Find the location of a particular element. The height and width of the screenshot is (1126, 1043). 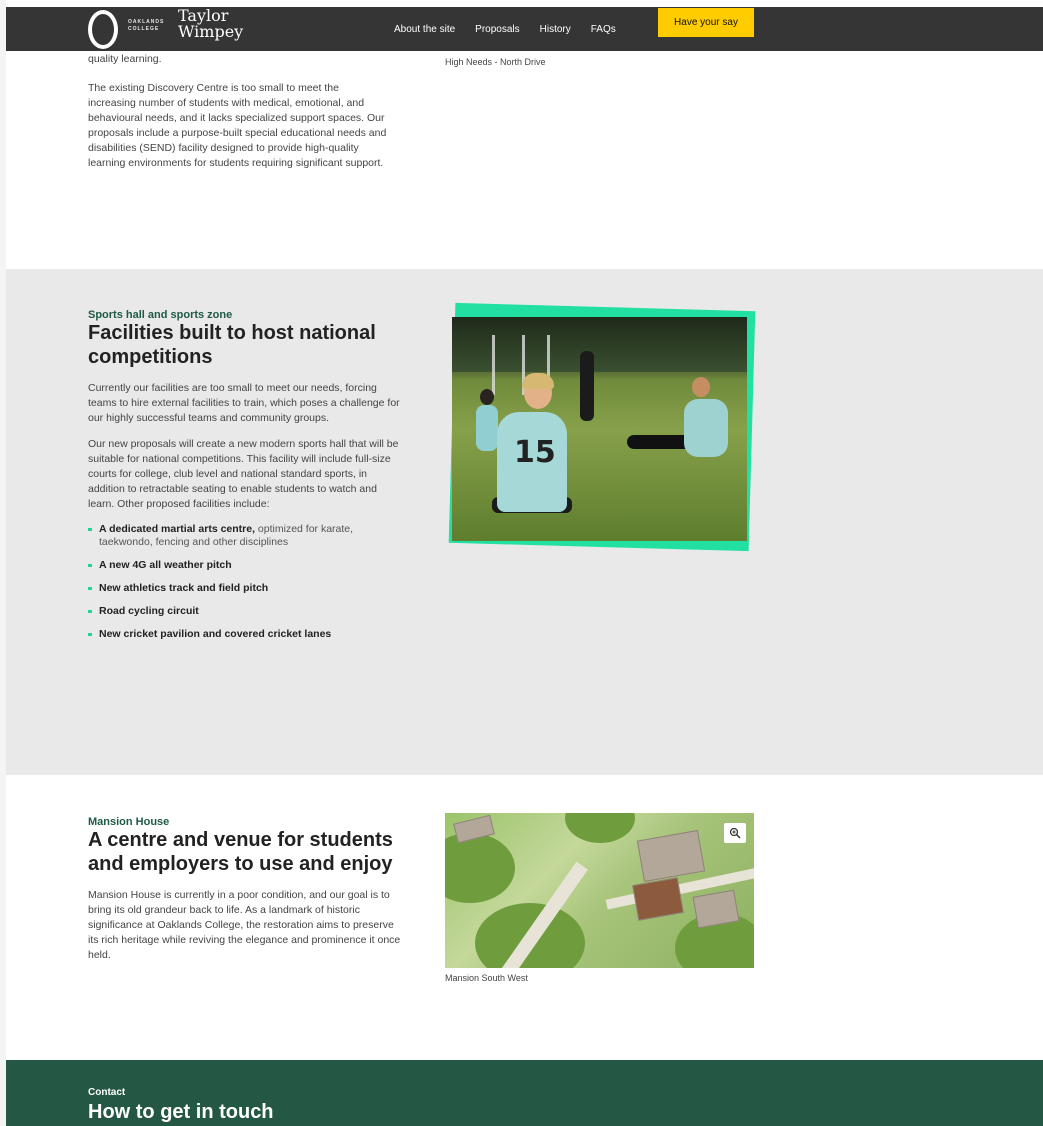

mansion-image-caption: Mansion South West is located at coordinates (486, 978).